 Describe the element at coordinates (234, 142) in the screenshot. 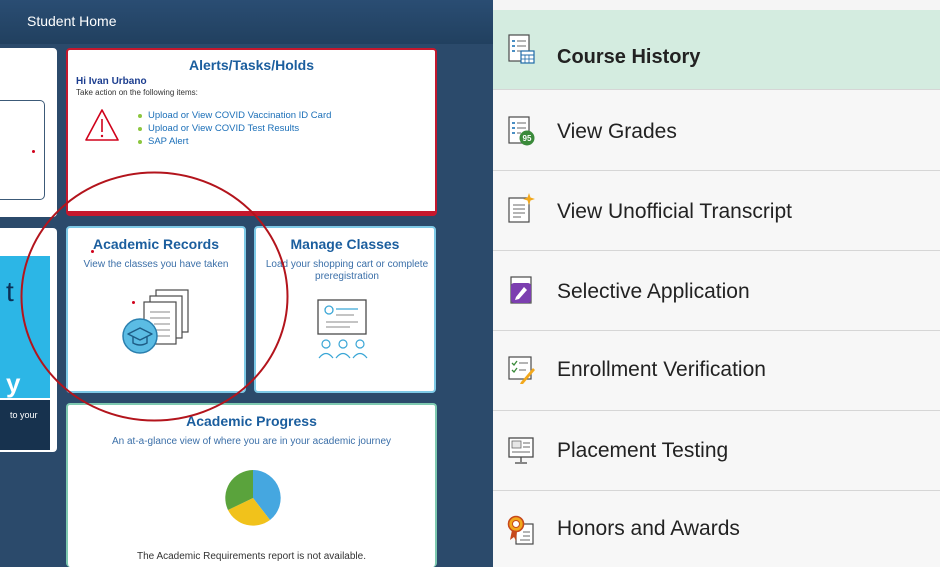

I see `alert-link-sap: SAP Alert` at that location.